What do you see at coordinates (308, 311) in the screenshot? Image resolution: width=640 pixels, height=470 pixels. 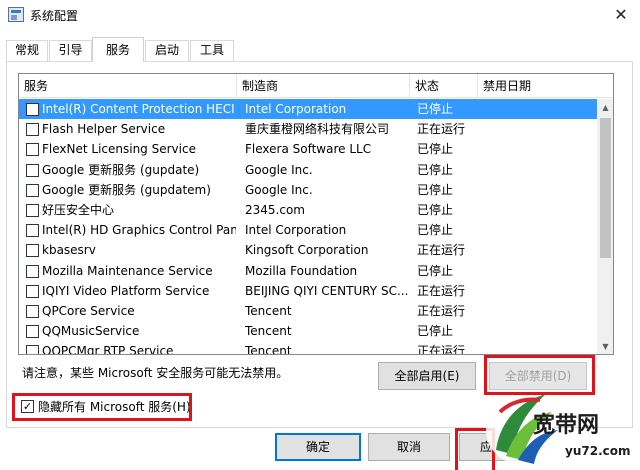 I see `table-row: QPCore Service Tencent 正在运行` at bounding box center [308, 311].